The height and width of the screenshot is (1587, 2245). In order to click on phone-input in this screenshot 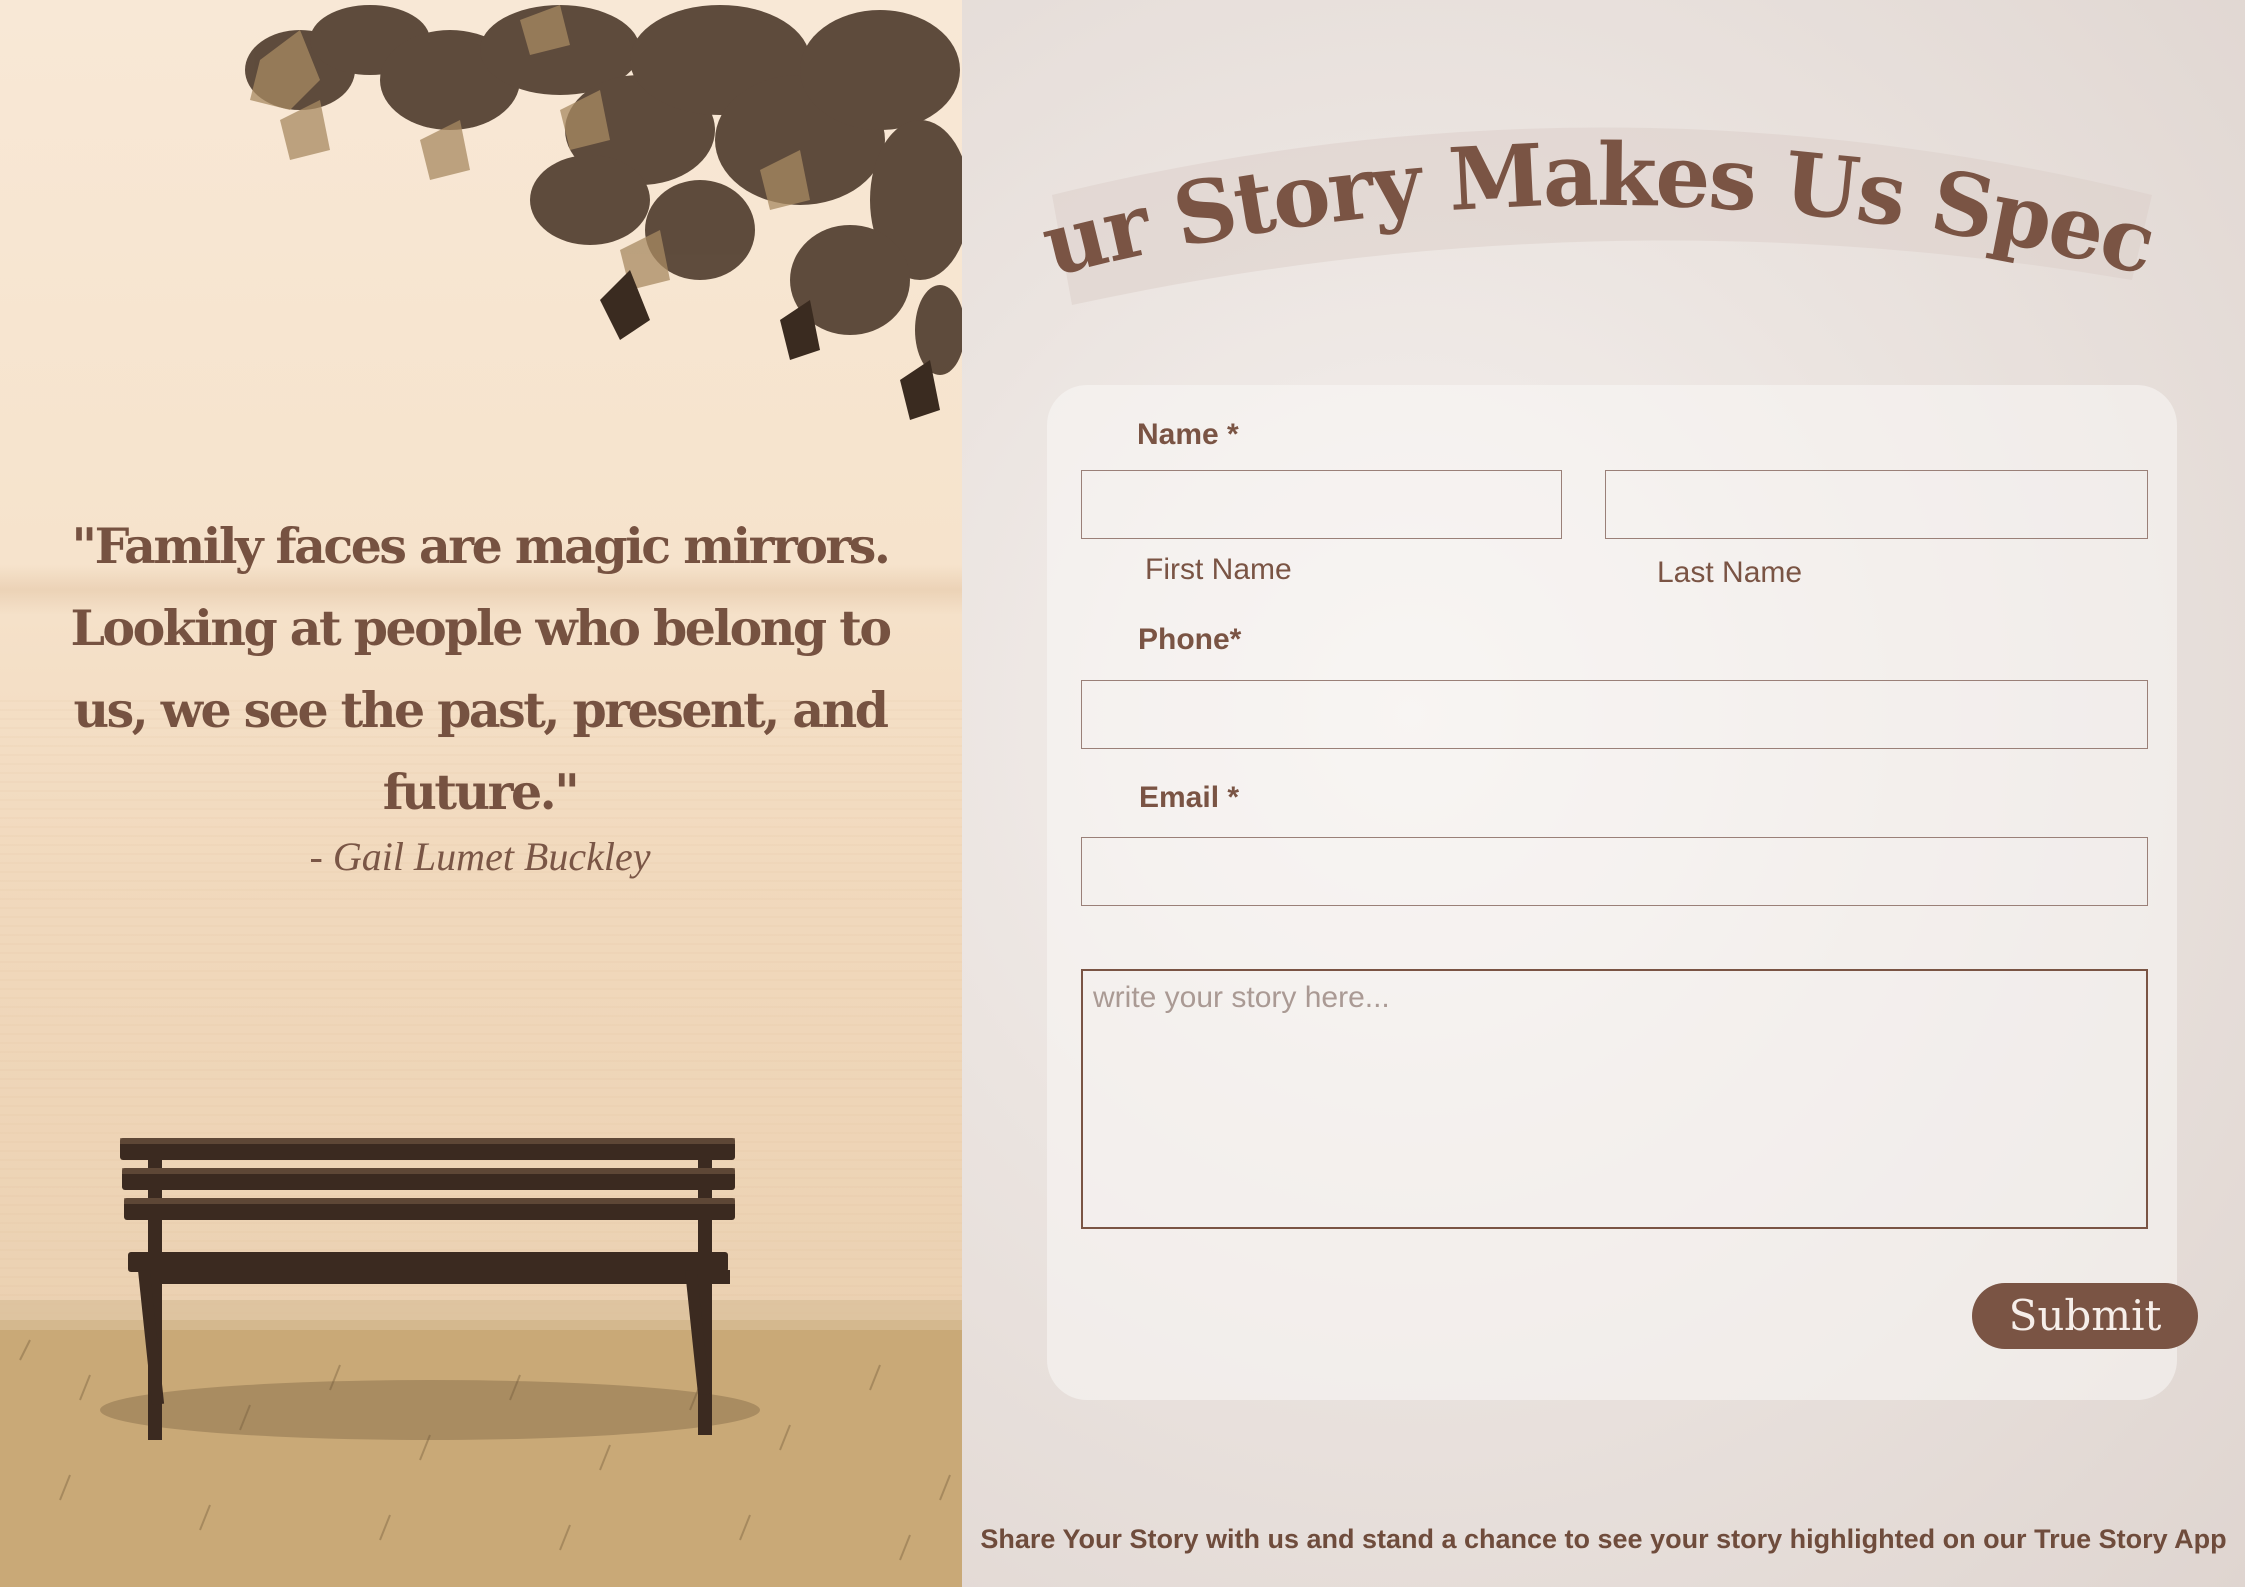, I will do `click(1614, 714)`.